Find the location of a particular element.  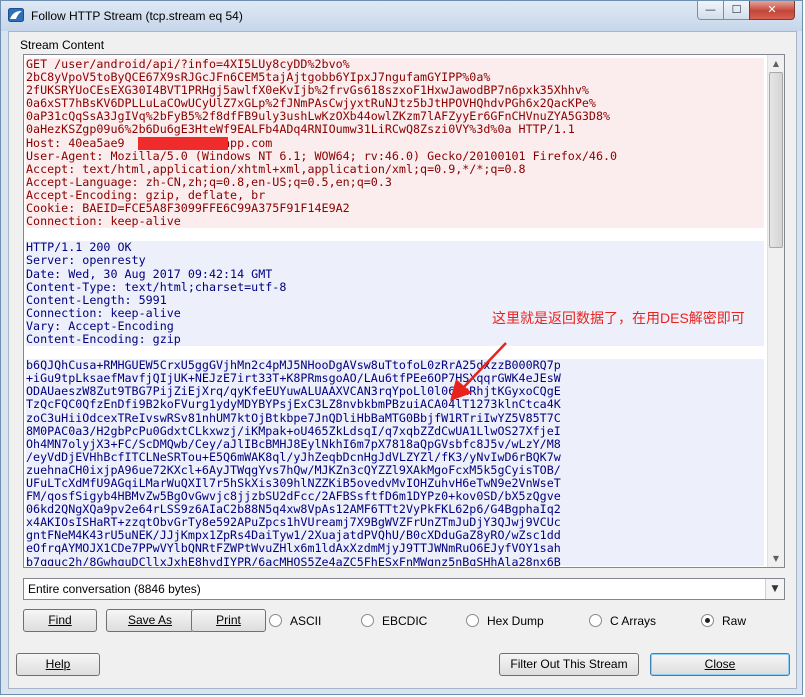

radio-label: ASCII is located at coordinates (306, 621).